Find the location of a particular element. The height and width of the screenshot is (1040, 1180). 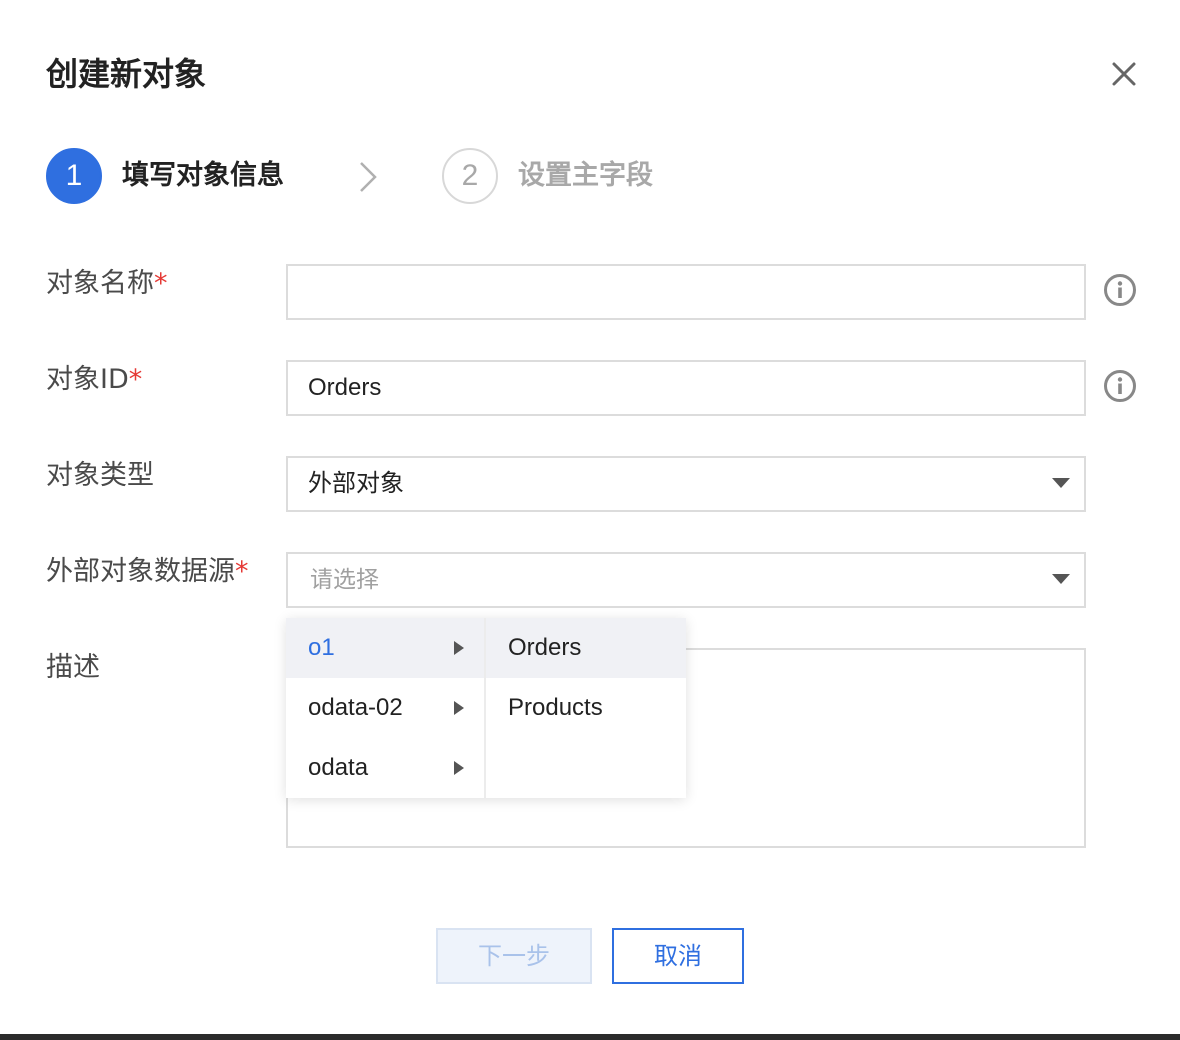

object-id-label: 对象ID* is located at coordinates (94, 379).